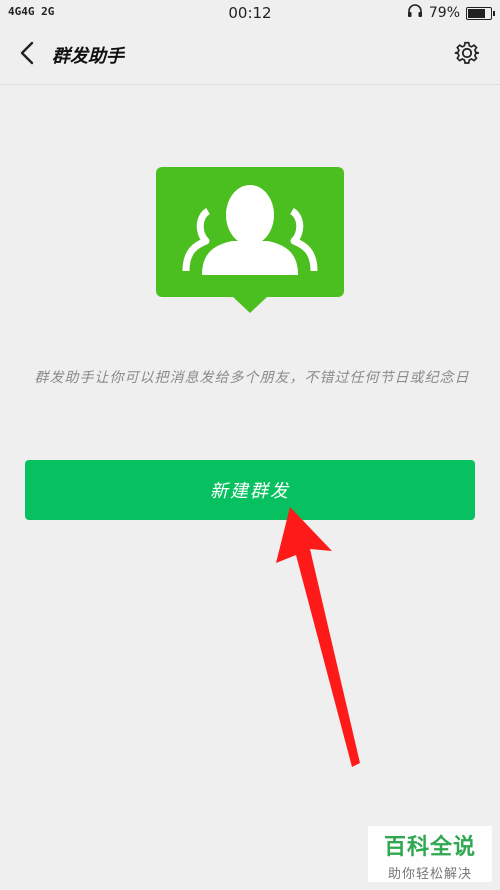 This screenshot has height=890, width=500. Describe the element at coordinates (415, 13) in the screenshot. I see `headset-icon` at that location.